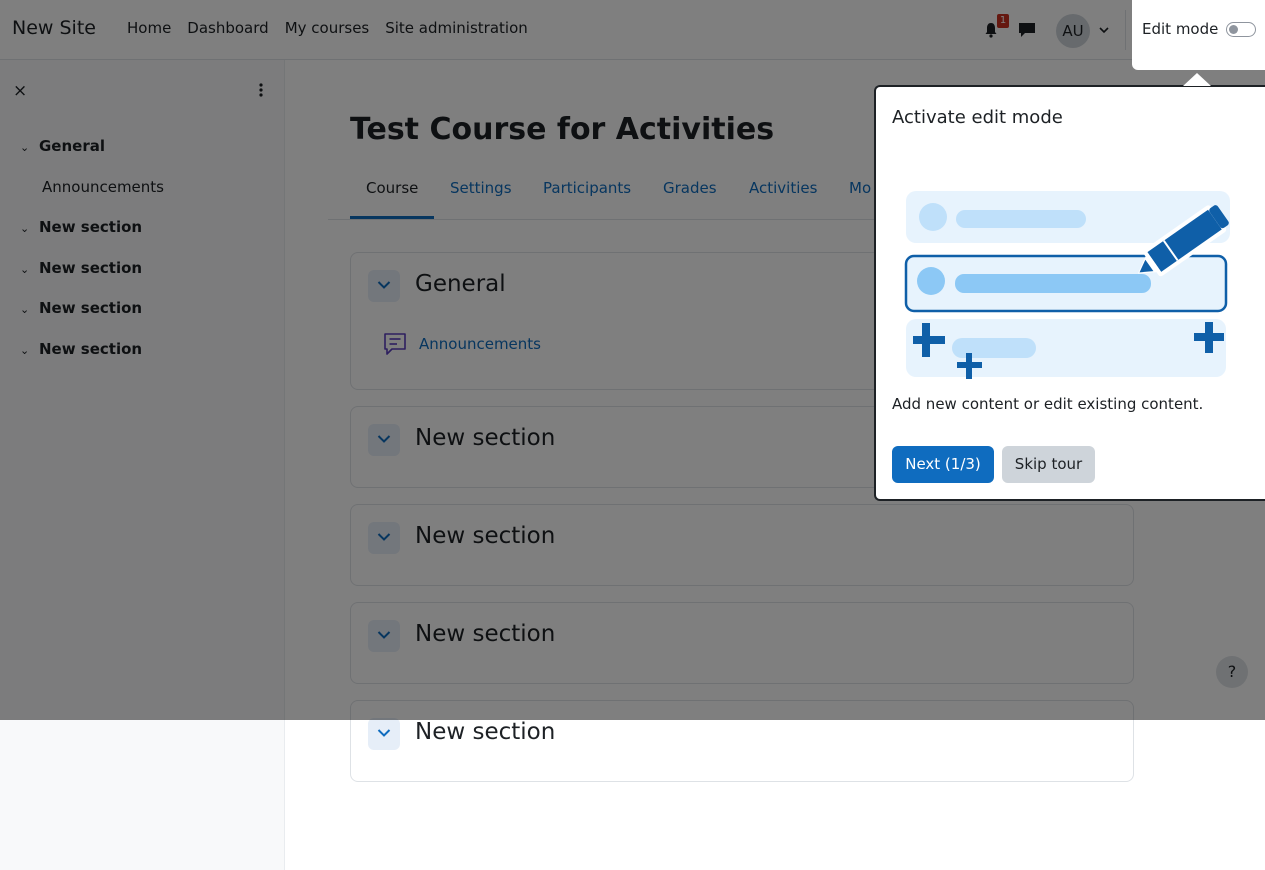 The width and height of the screenshot is (1265, 870). Describe the element at coordinates (1048, 464) in the screenshot. I see `skip-tour-button: Skip tour` at that location.